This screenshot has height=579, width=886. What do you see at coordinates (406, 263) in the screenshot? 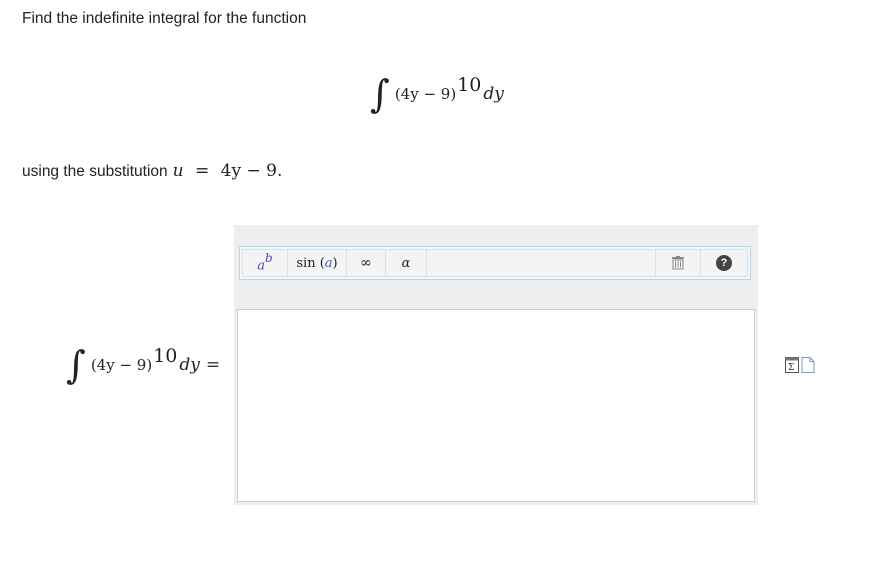
I see `greek-letters-button: α` at bounding box center [406, 263].